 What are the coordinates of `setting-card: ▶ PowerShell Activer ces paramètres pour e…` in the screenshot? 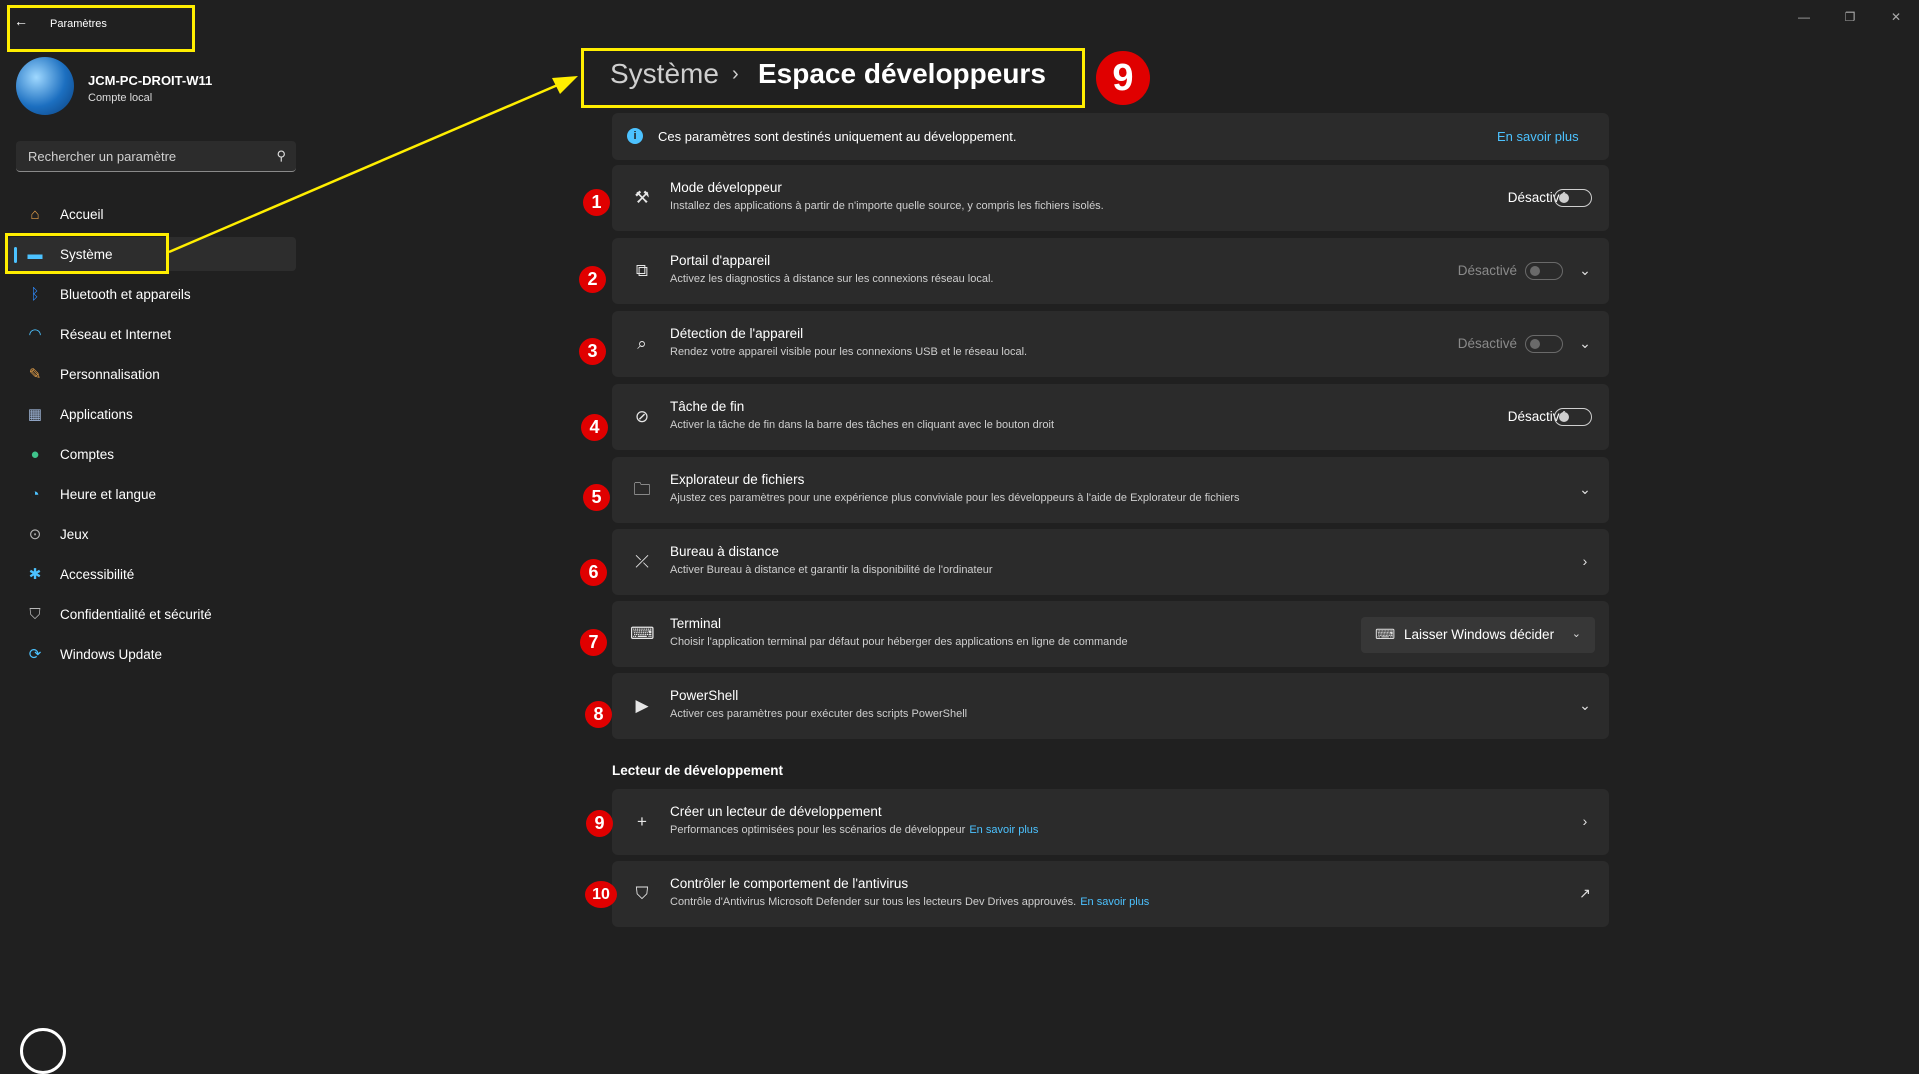 It's located at (1110, 706).